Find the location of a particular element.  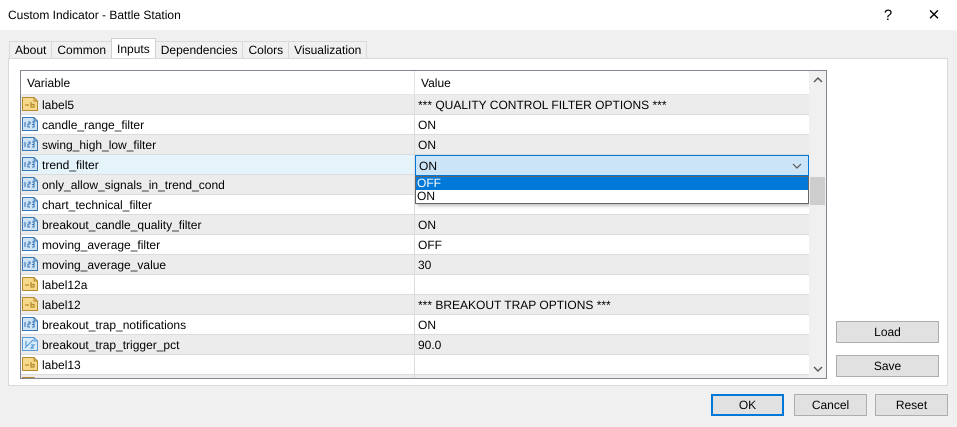

variable-name: moving_average_value is located at coordinates (104, 265).